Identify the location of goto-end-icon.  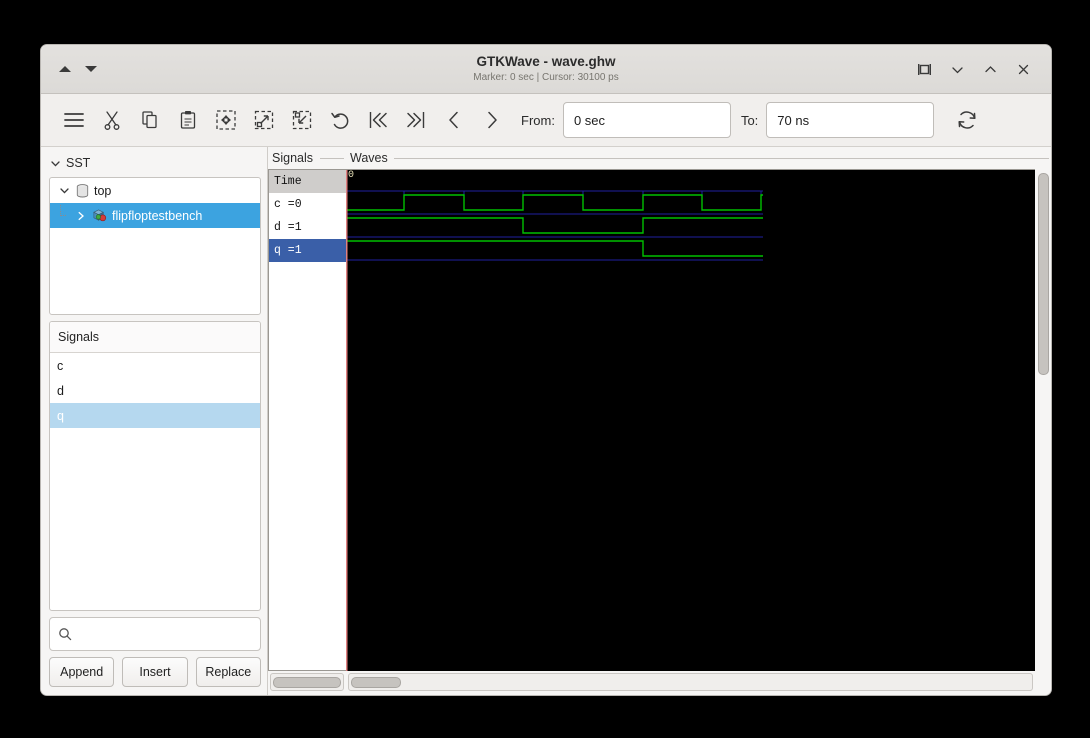
(416, 120).